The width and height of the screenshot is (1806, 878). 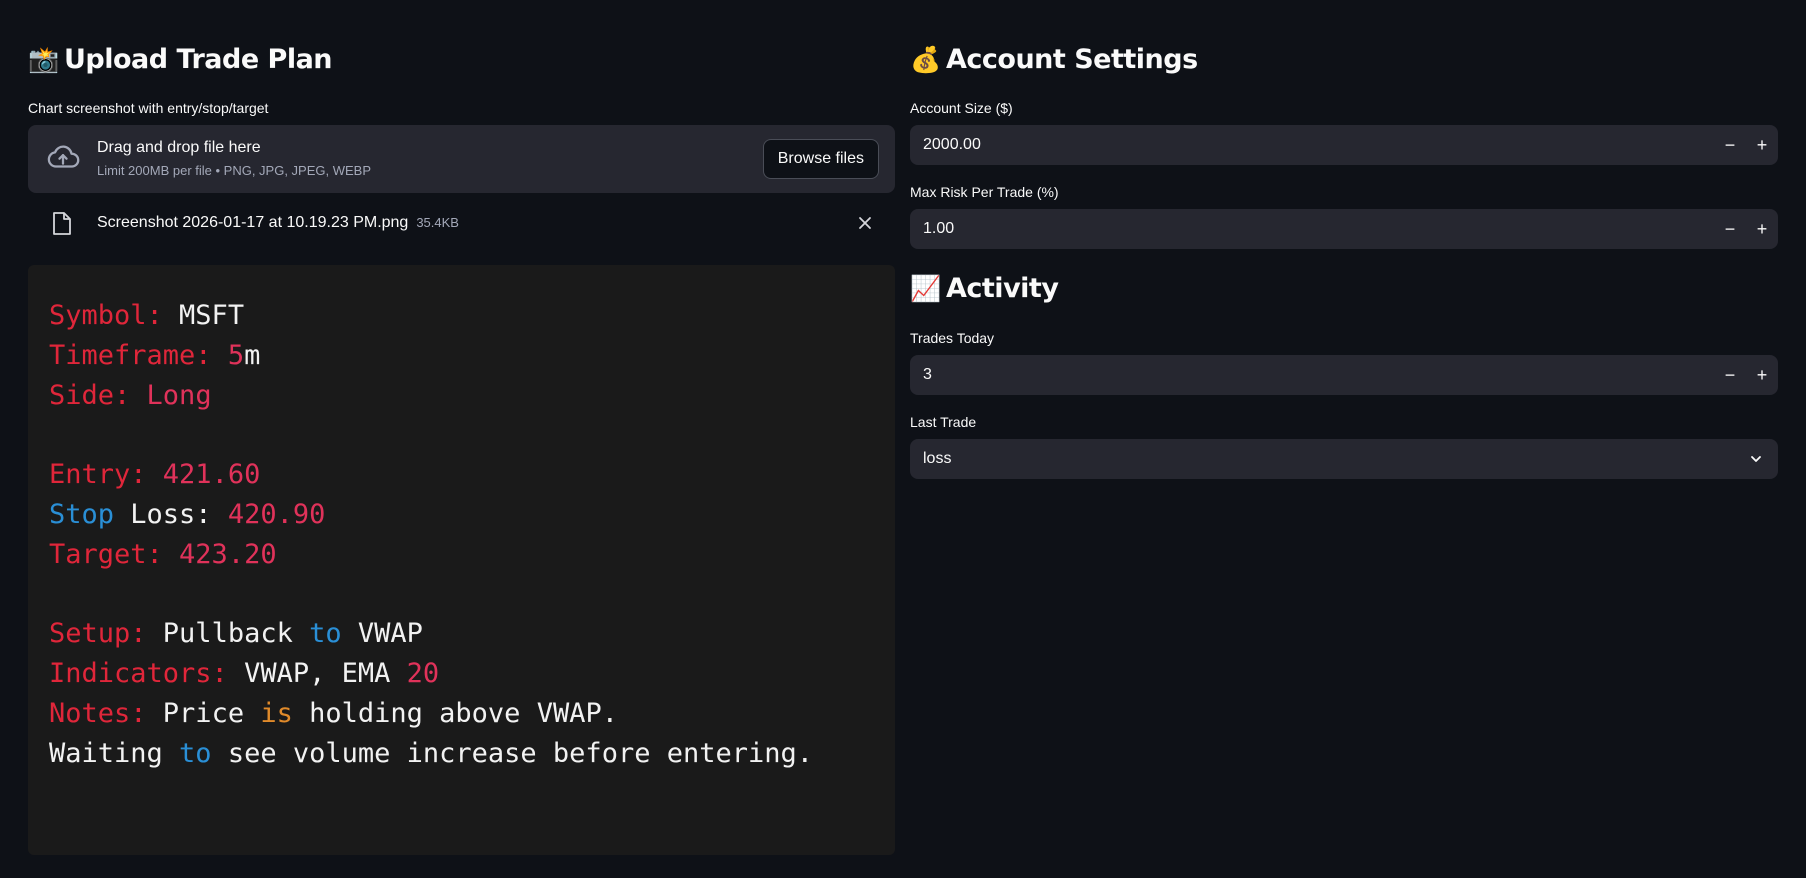 I want to click on preview-token: Price, so click(x=211, y=713).